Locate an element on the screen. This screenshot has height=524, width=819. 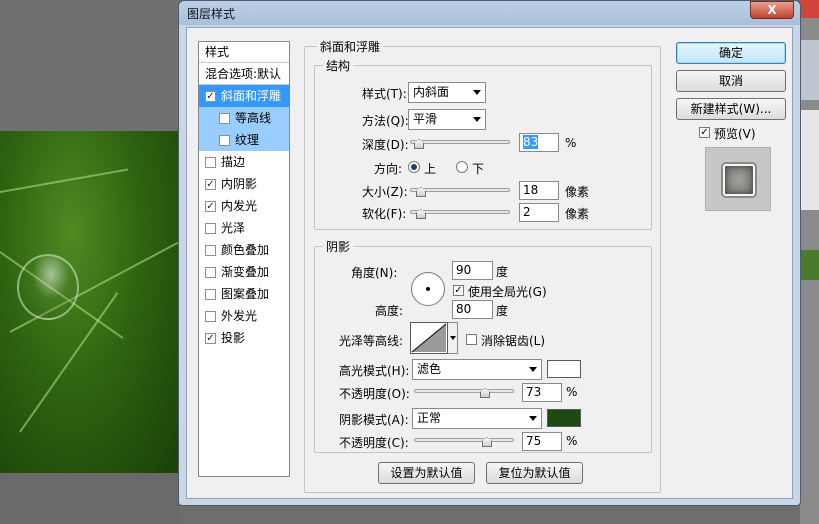
style-item-texture: 纹理 is located at coordinates (244, 140).